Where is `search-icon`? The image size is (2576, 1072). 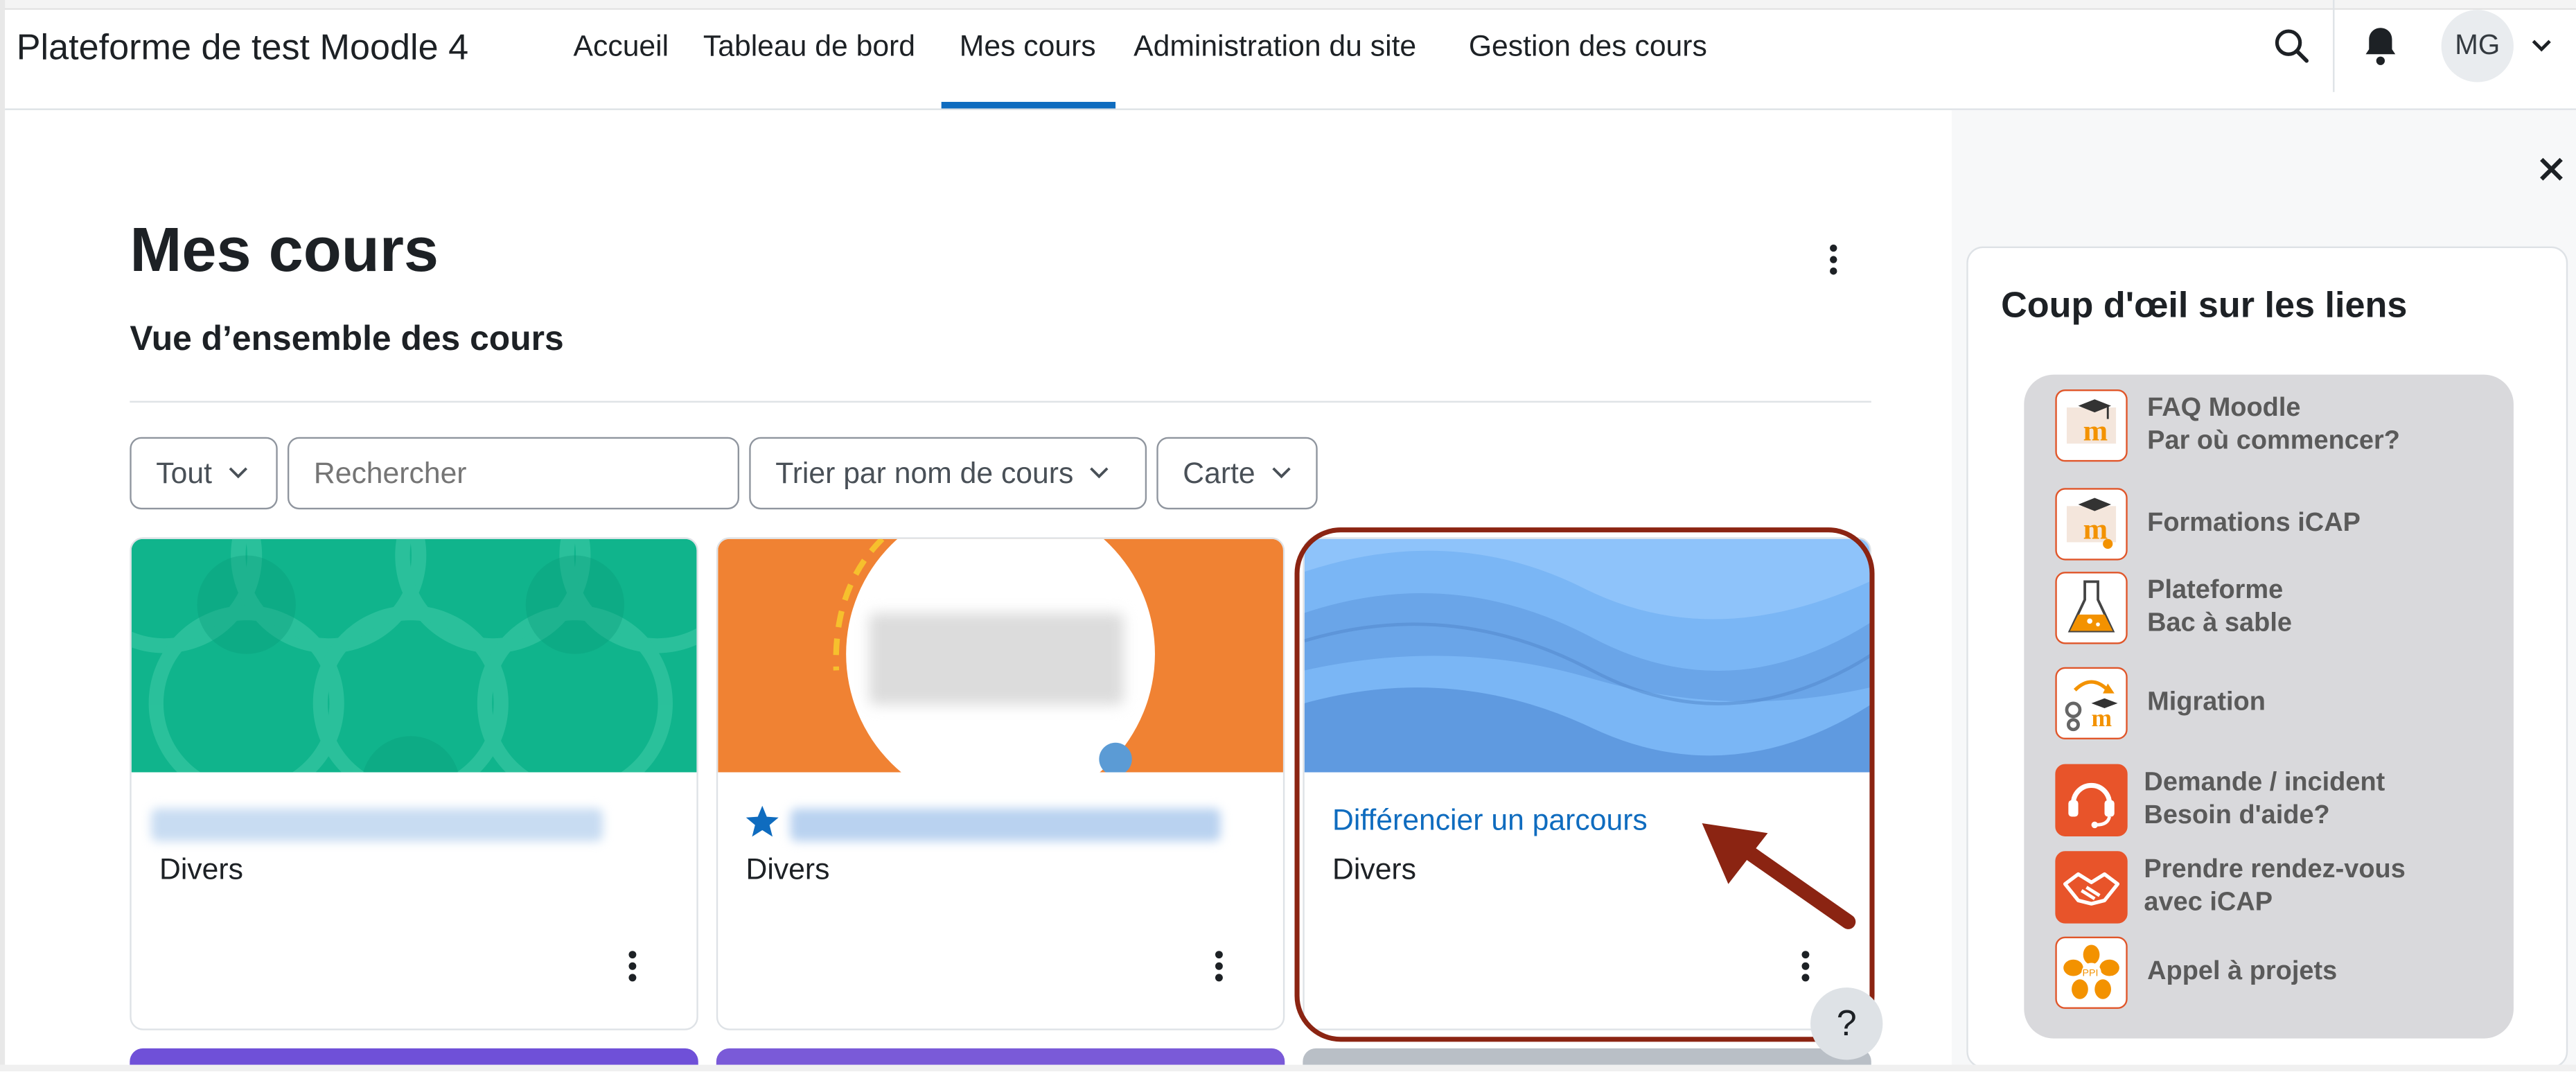
search-icon is located at coordinates (2291, 46).